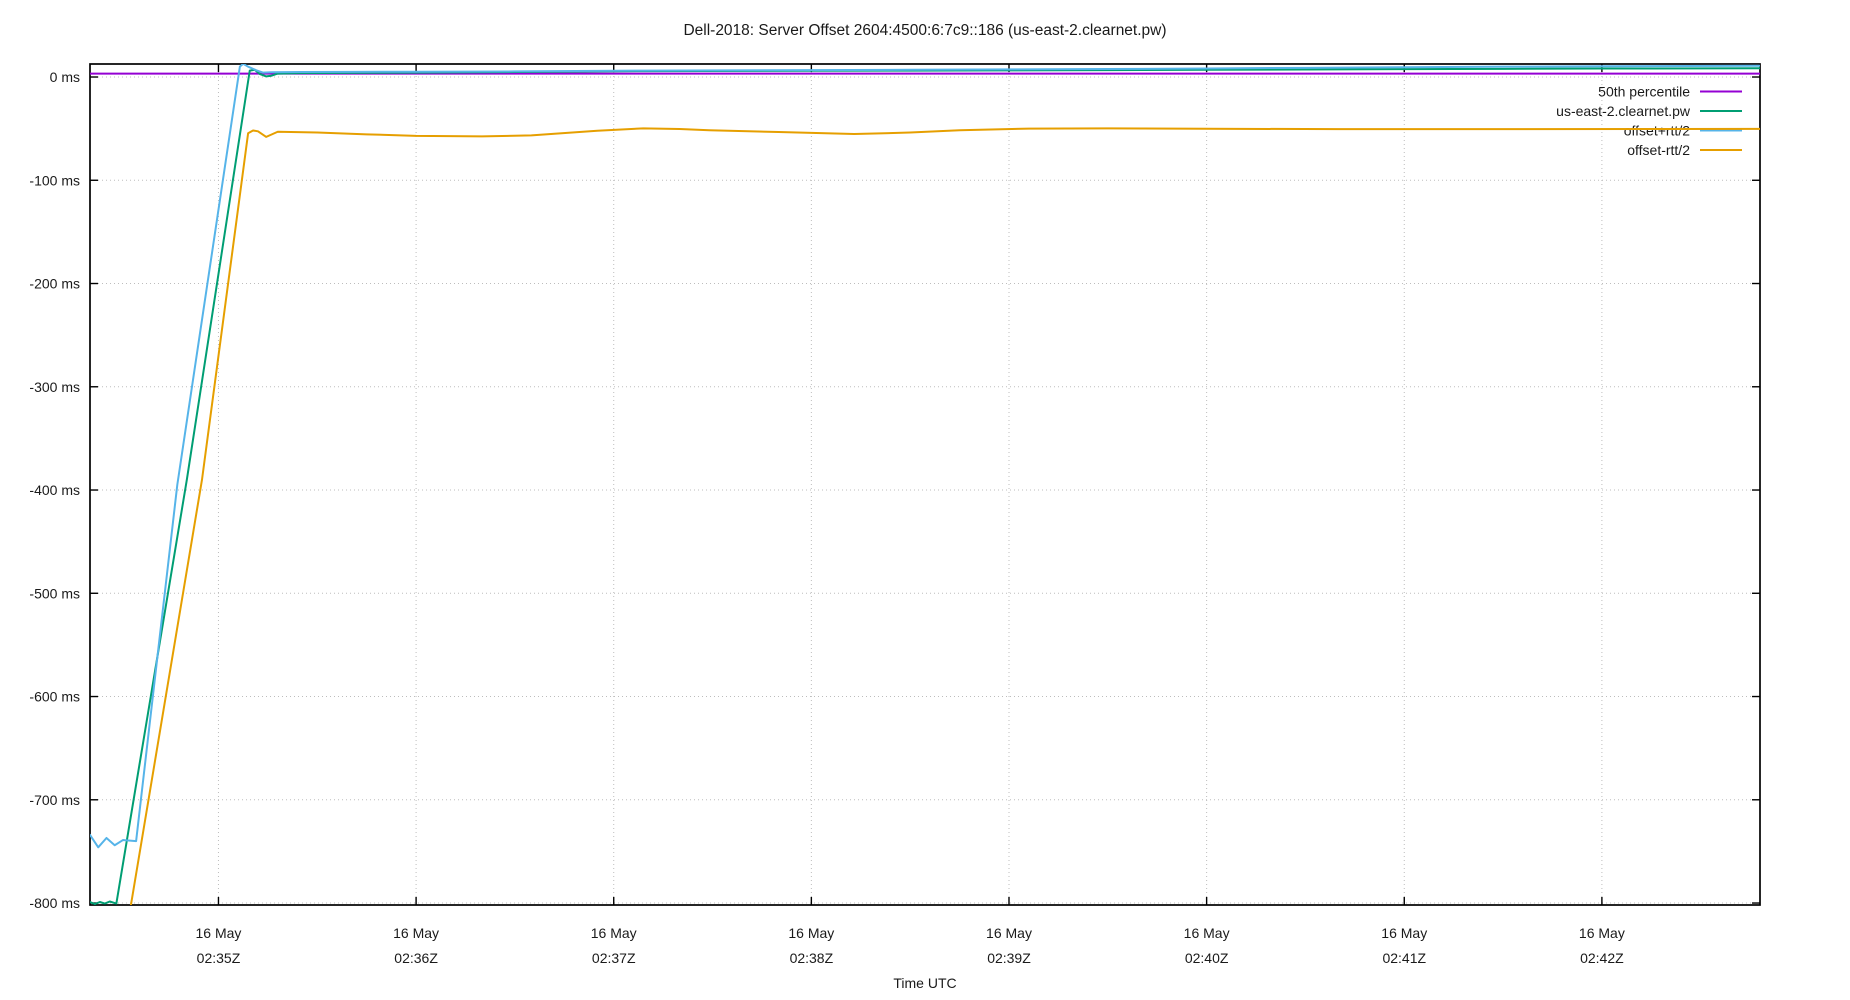  What do you see at coordinates (614, 958) in the screenshot?
I see `x-tick-label-time: 02:37Z` at bounding box center [614, 958].